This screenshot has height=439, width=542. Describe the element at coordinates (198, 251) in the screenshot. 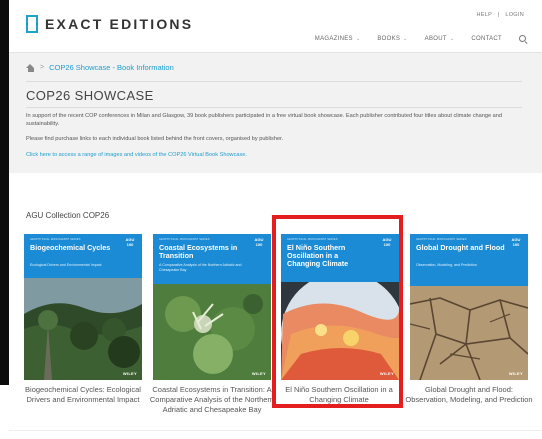

I see `cover-title: Coastal Ecosystems in Transition` at that location.